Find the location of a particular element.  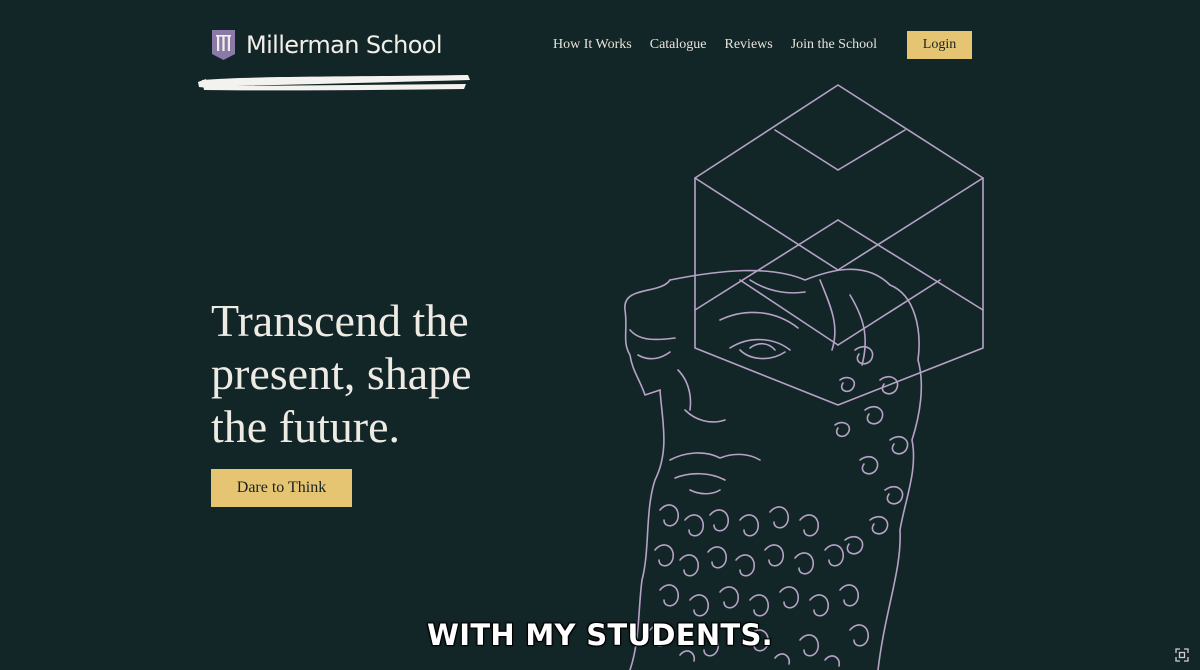

fullscreen-icon is located at coordinates (1182, 655).